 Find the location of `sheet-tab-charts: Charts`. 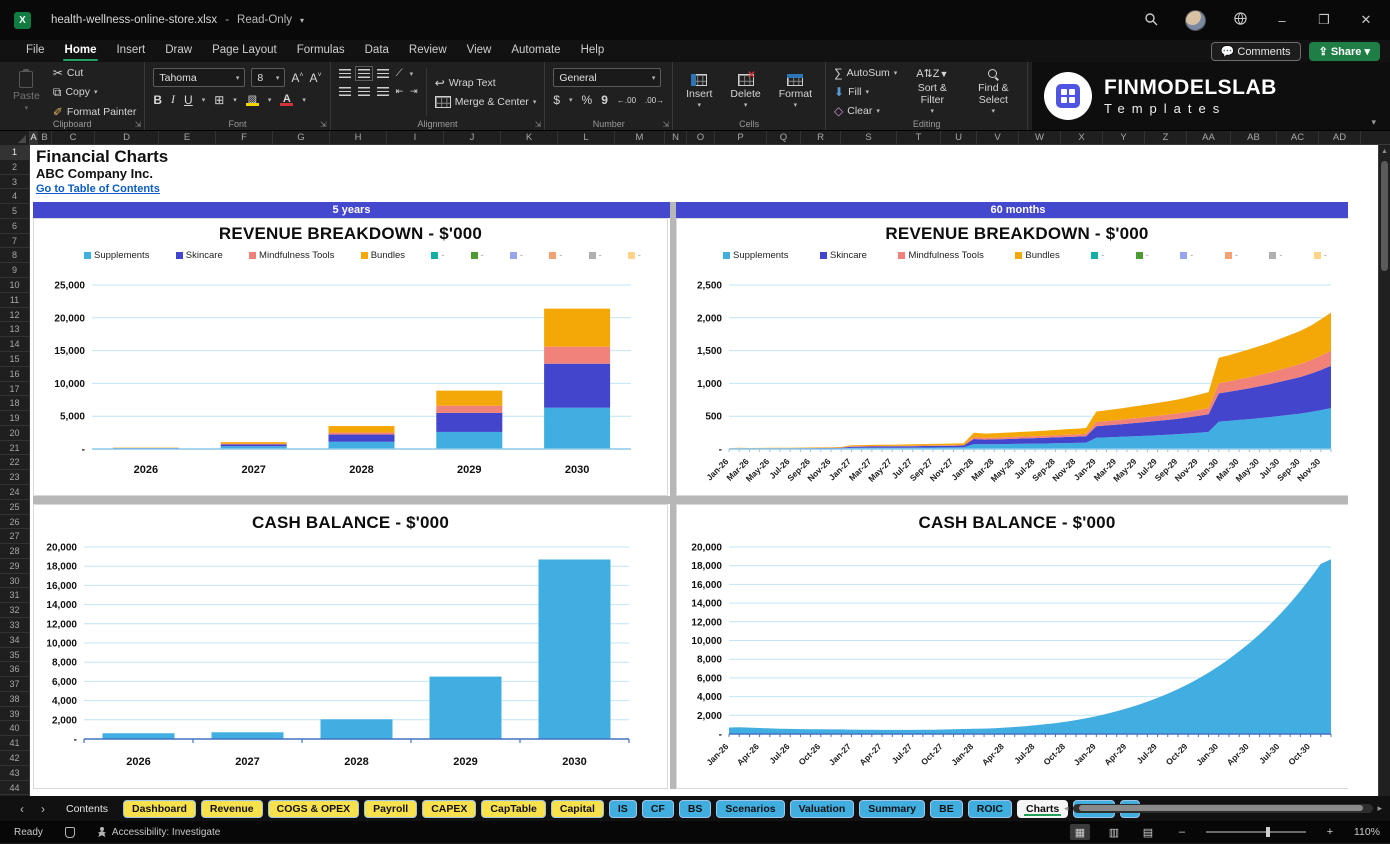

sheet-tab-charts: Charts is located at coordinates (1043, 808).